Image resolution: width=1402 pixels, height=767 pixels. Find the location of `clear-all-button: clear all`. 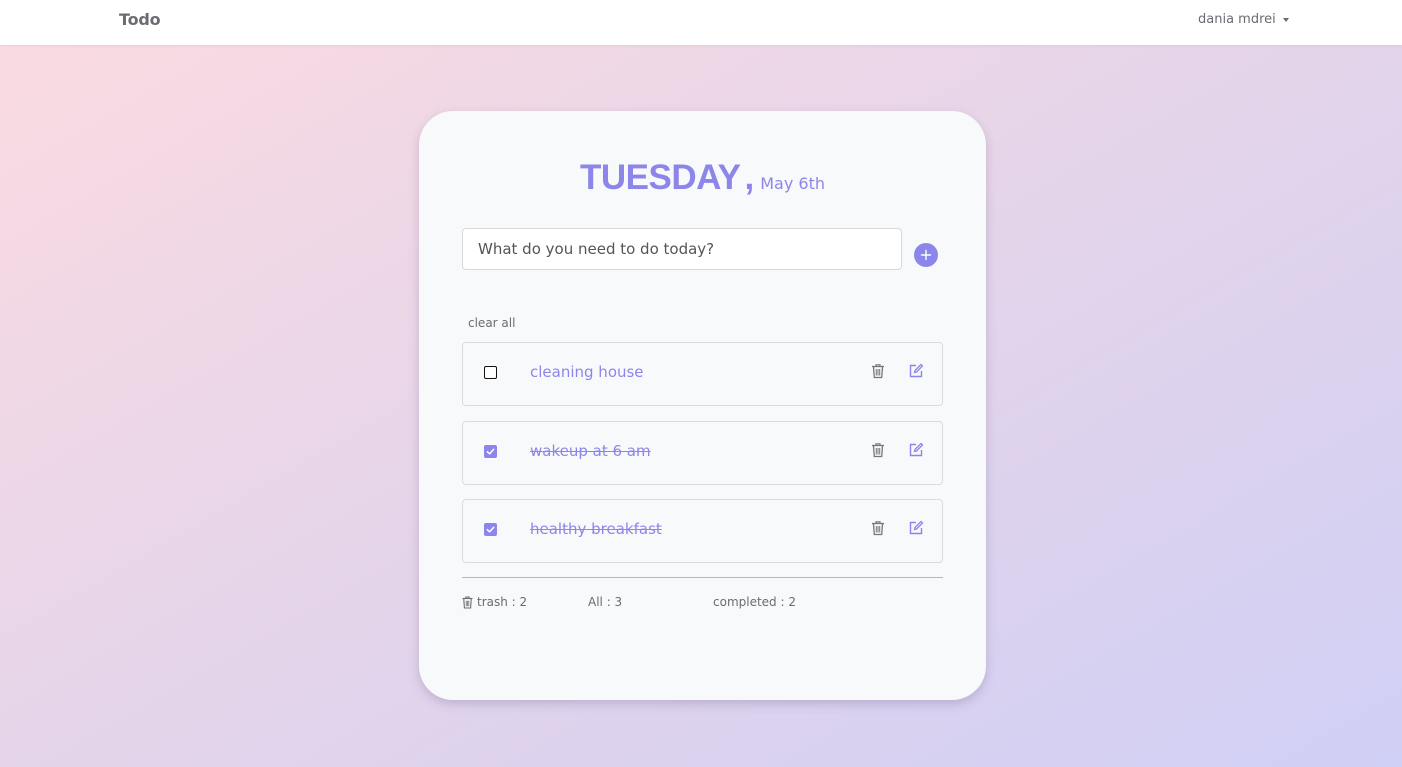

clear-all-button: clear all is located at coordinates (491, 323).